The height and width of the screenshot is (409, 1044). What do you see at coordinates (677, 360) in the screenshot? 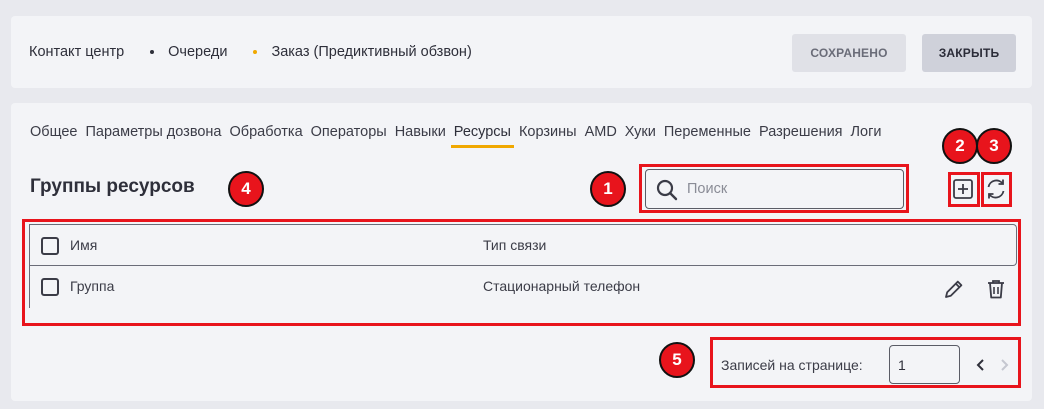
I see `annotation-badge-5: 5` at bounding box center [677, 360].